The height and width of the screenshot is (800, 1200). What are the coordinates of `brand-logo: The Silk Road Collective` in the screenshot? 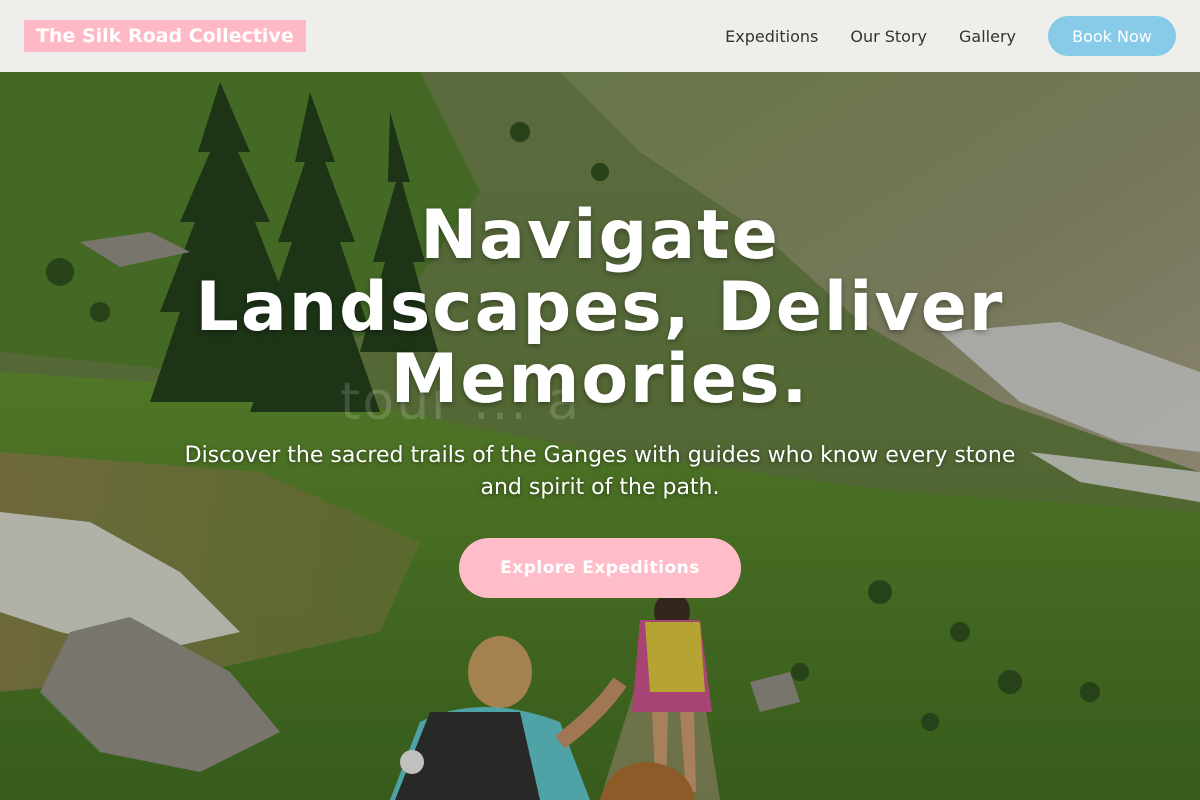 It's located at (165, 36).